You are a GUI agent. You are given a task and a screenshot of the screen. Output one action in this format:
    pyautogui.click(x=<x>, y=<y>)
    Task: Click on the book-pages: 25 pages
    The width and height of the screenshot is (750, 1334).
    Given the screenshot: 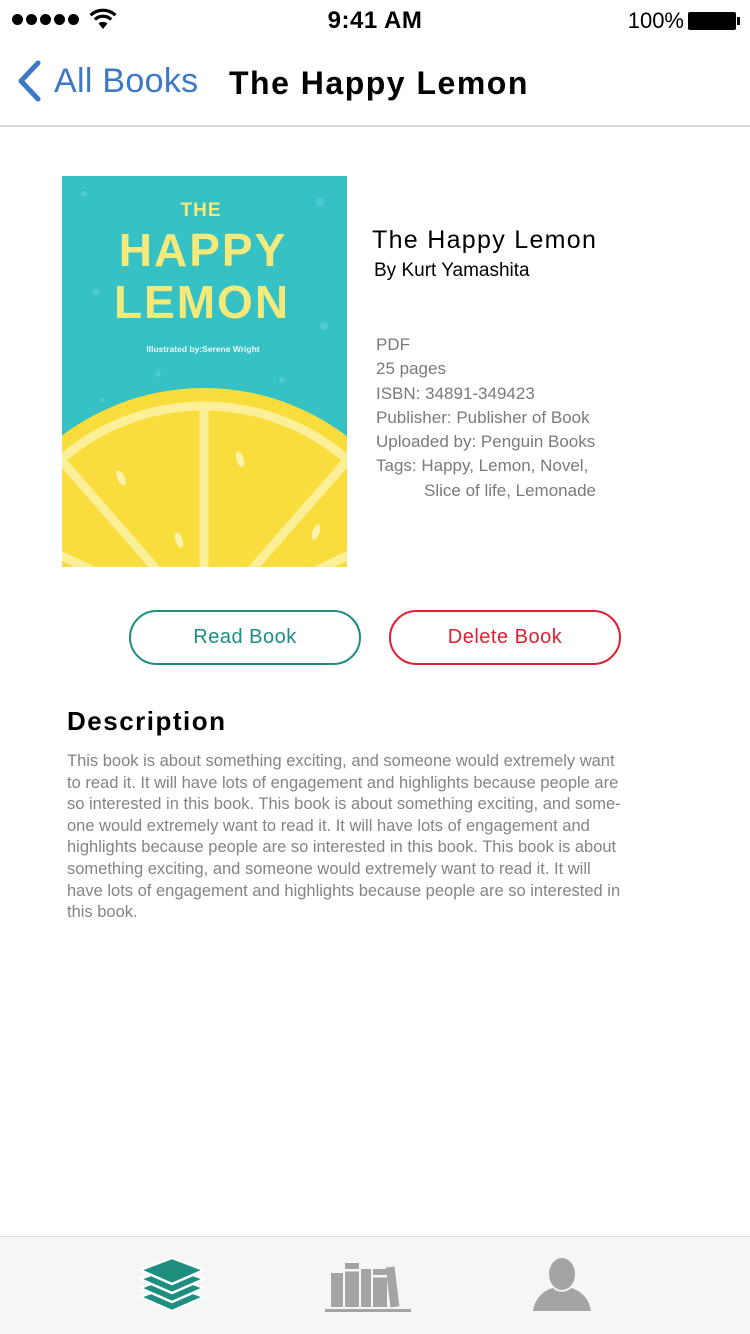 What is the action you would take?
    pyautogui.click(x=411, y=369)
    